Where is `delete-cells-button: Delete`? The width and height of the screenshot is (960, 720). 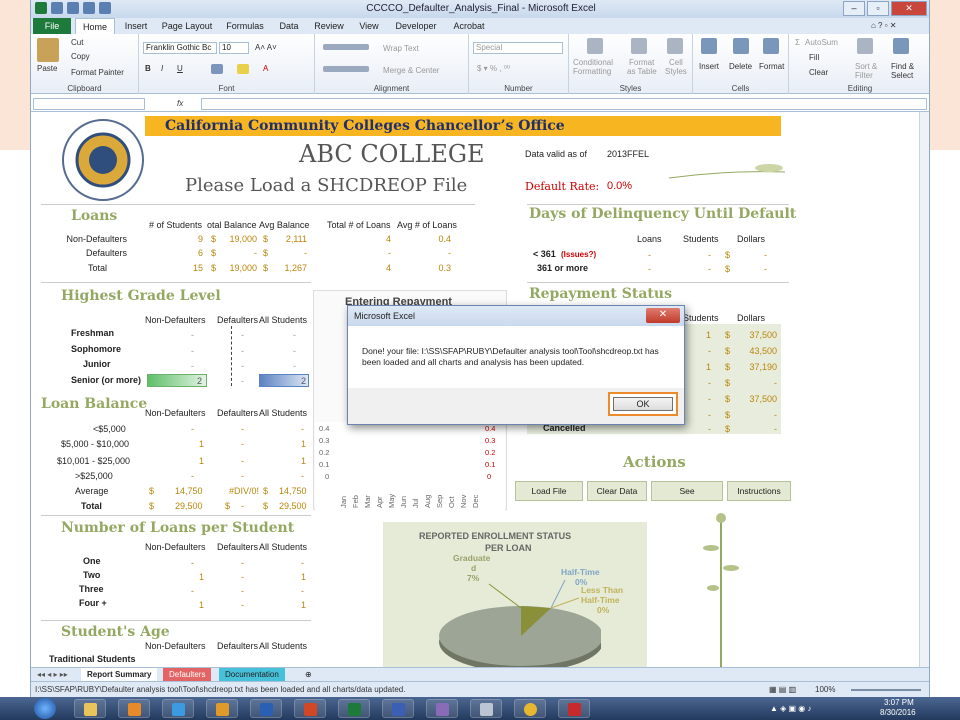
delete-cells-button: Delete is located at coordinates (740, 66).